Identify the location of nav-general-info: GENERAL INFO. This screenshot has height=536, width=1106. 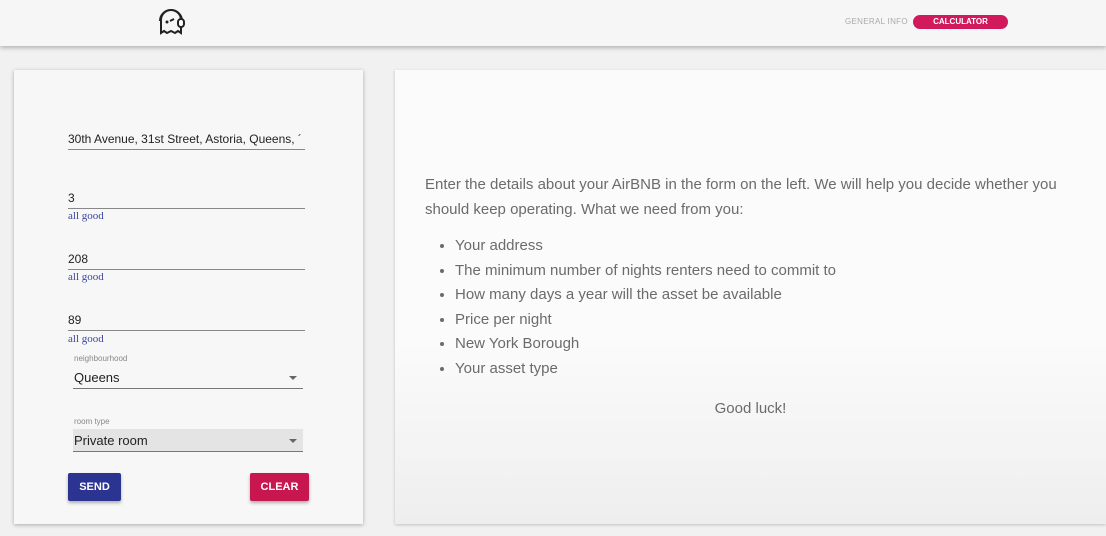
(876, 21).